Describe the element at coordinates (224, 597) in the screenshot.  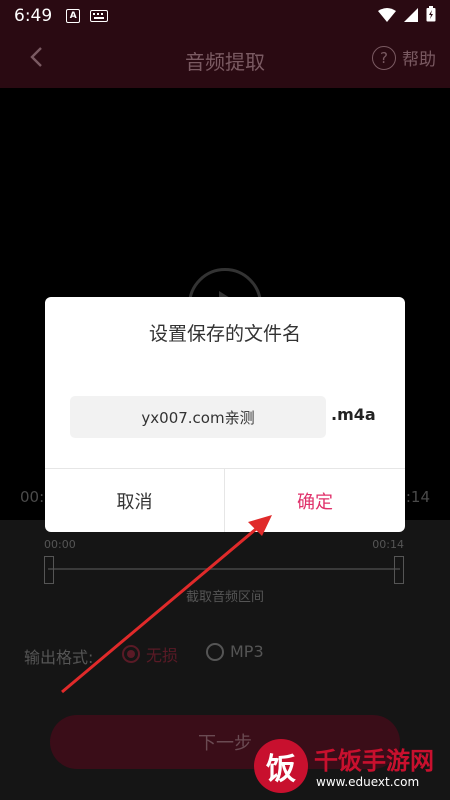
I see `range-label: 截取音频区间` at that location.